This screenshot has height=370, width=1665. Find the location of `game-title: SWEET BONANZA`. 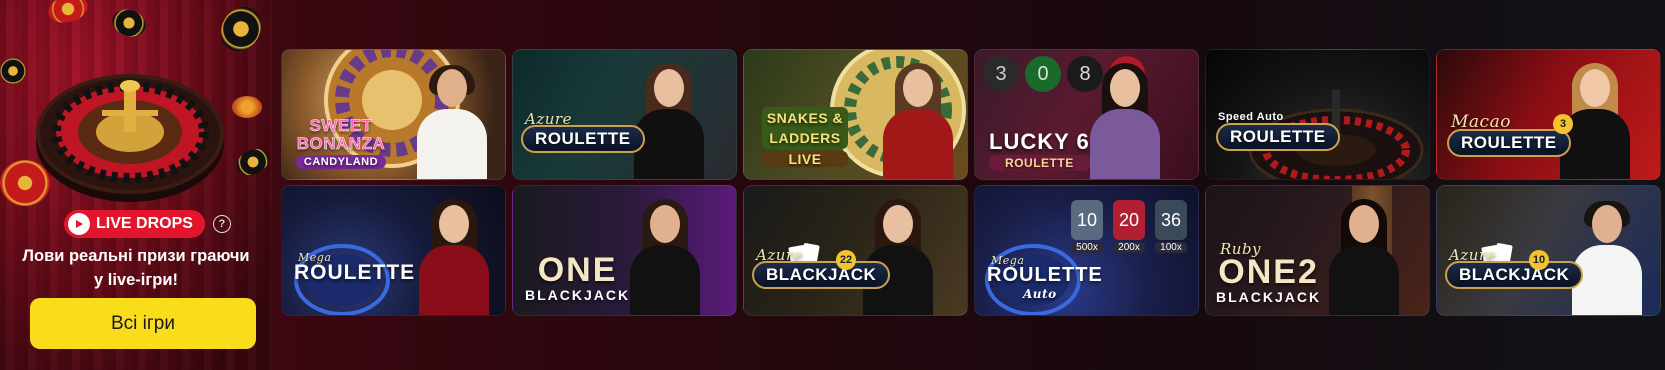

game-title: SWEET BONANZA is located at coordinates (341, 134).